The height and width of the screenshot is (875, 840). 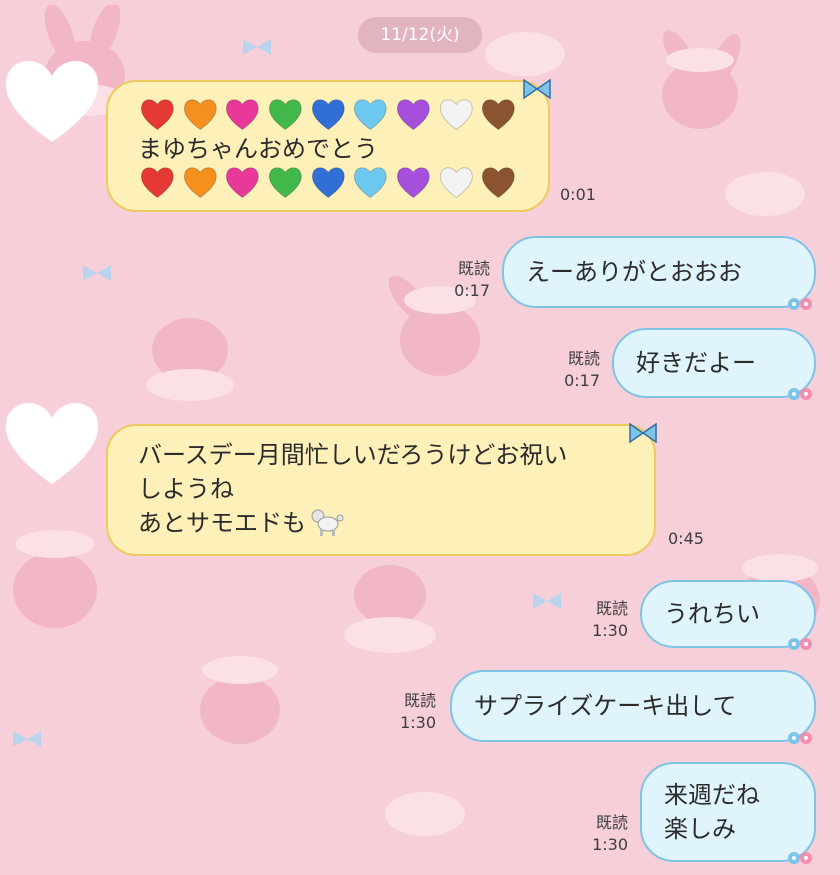 I want to click on message-time: 0:01, so click(x=578, y=194).